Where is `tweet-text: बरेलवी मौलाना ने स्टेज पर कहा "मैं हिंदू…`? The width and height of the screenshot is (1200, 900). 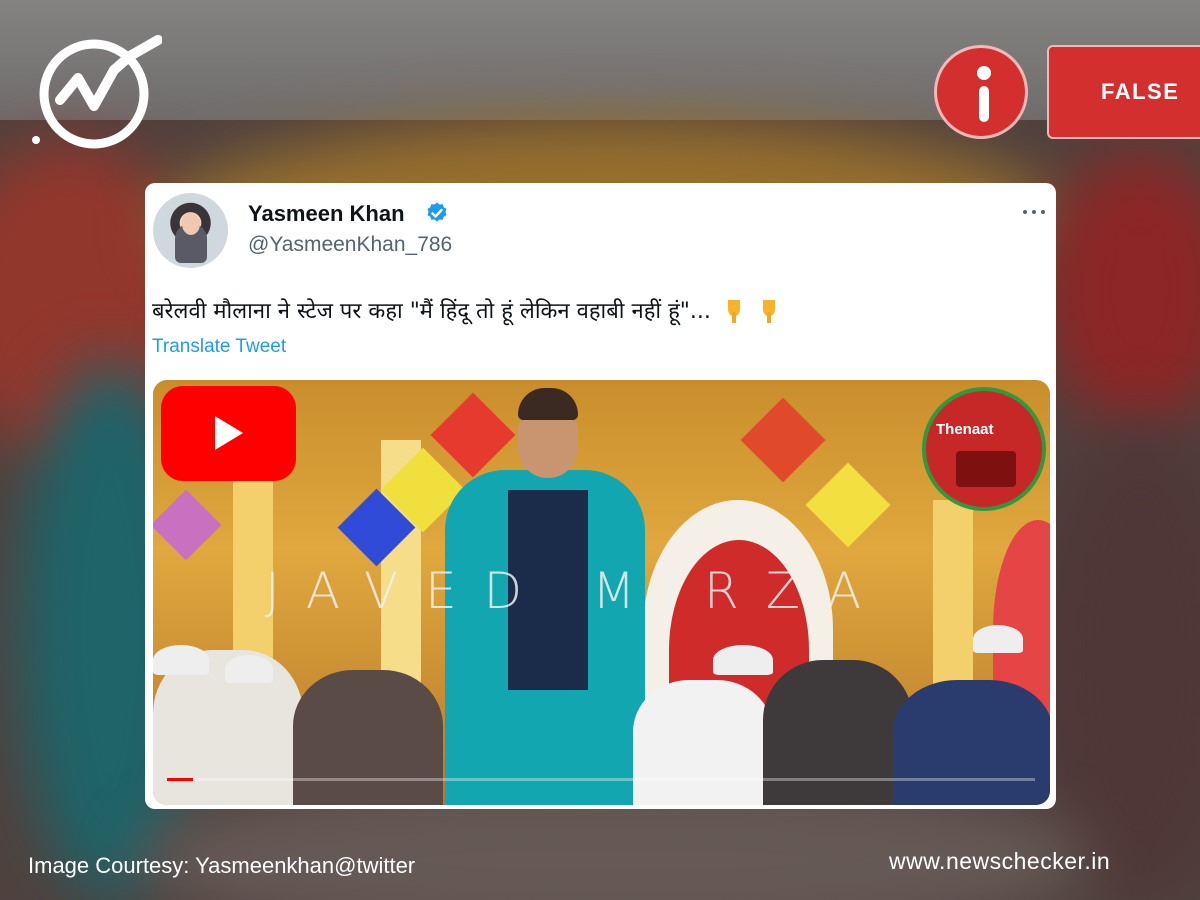 tweet-text: बरेलवी मौलाना ने स्टेज पर कहा "मैं हिंदू… is located at coordinates (466, 310).